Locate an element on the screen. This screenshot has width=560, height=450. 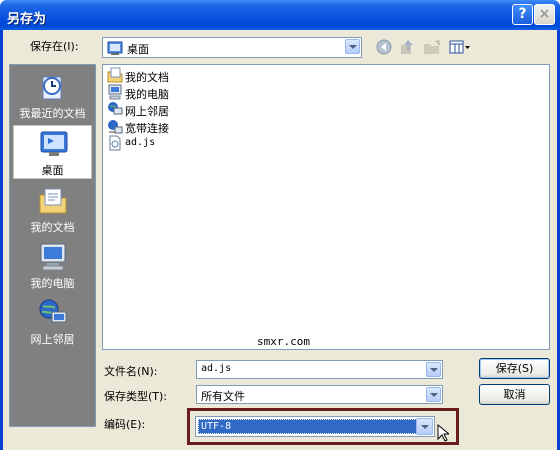
filename-dropdown-button is located at coordinates (433, 369).